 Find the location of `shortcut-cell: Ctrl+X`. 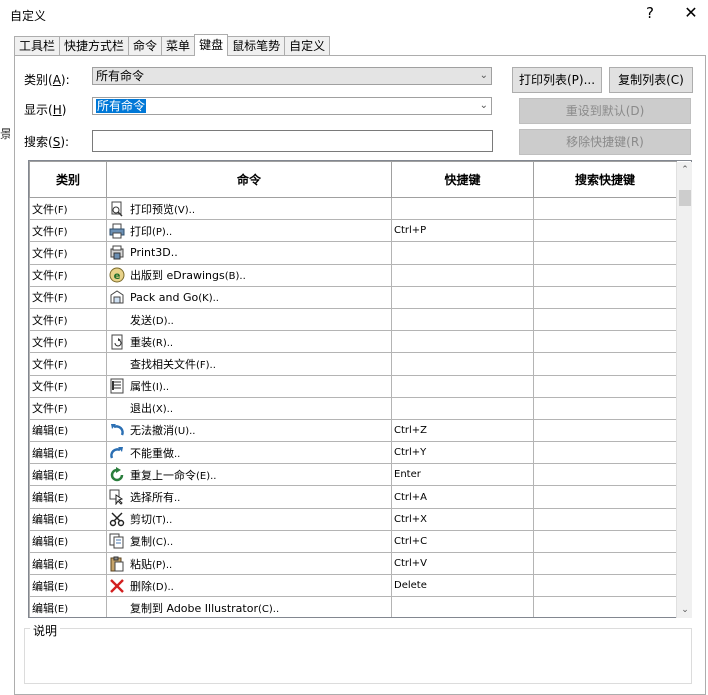

shortcut-cell: Ctrl+X is located at coordinates (462, 519).